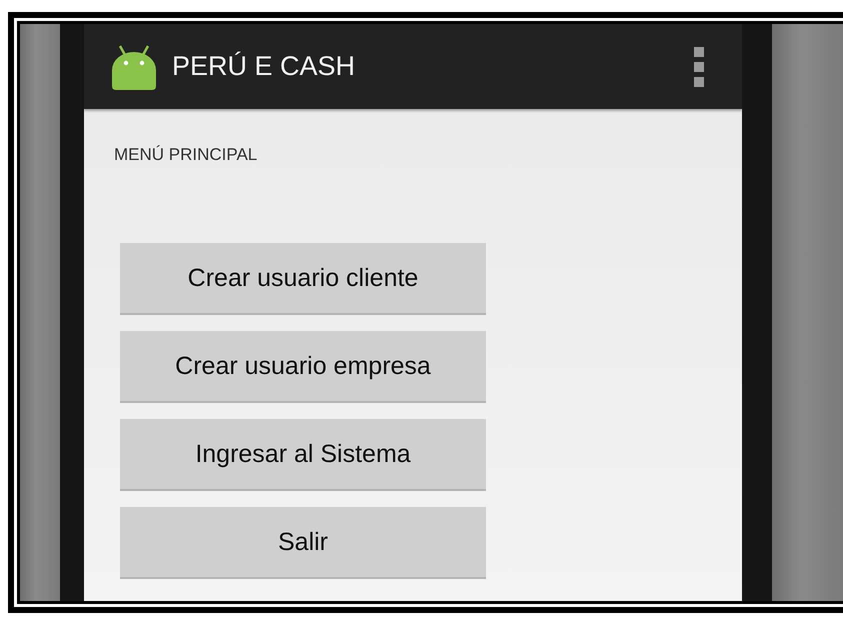 The image size is (843, 620). I want to click on screen-heading: MENÚ PRINCIPAL, so click(186, 155).